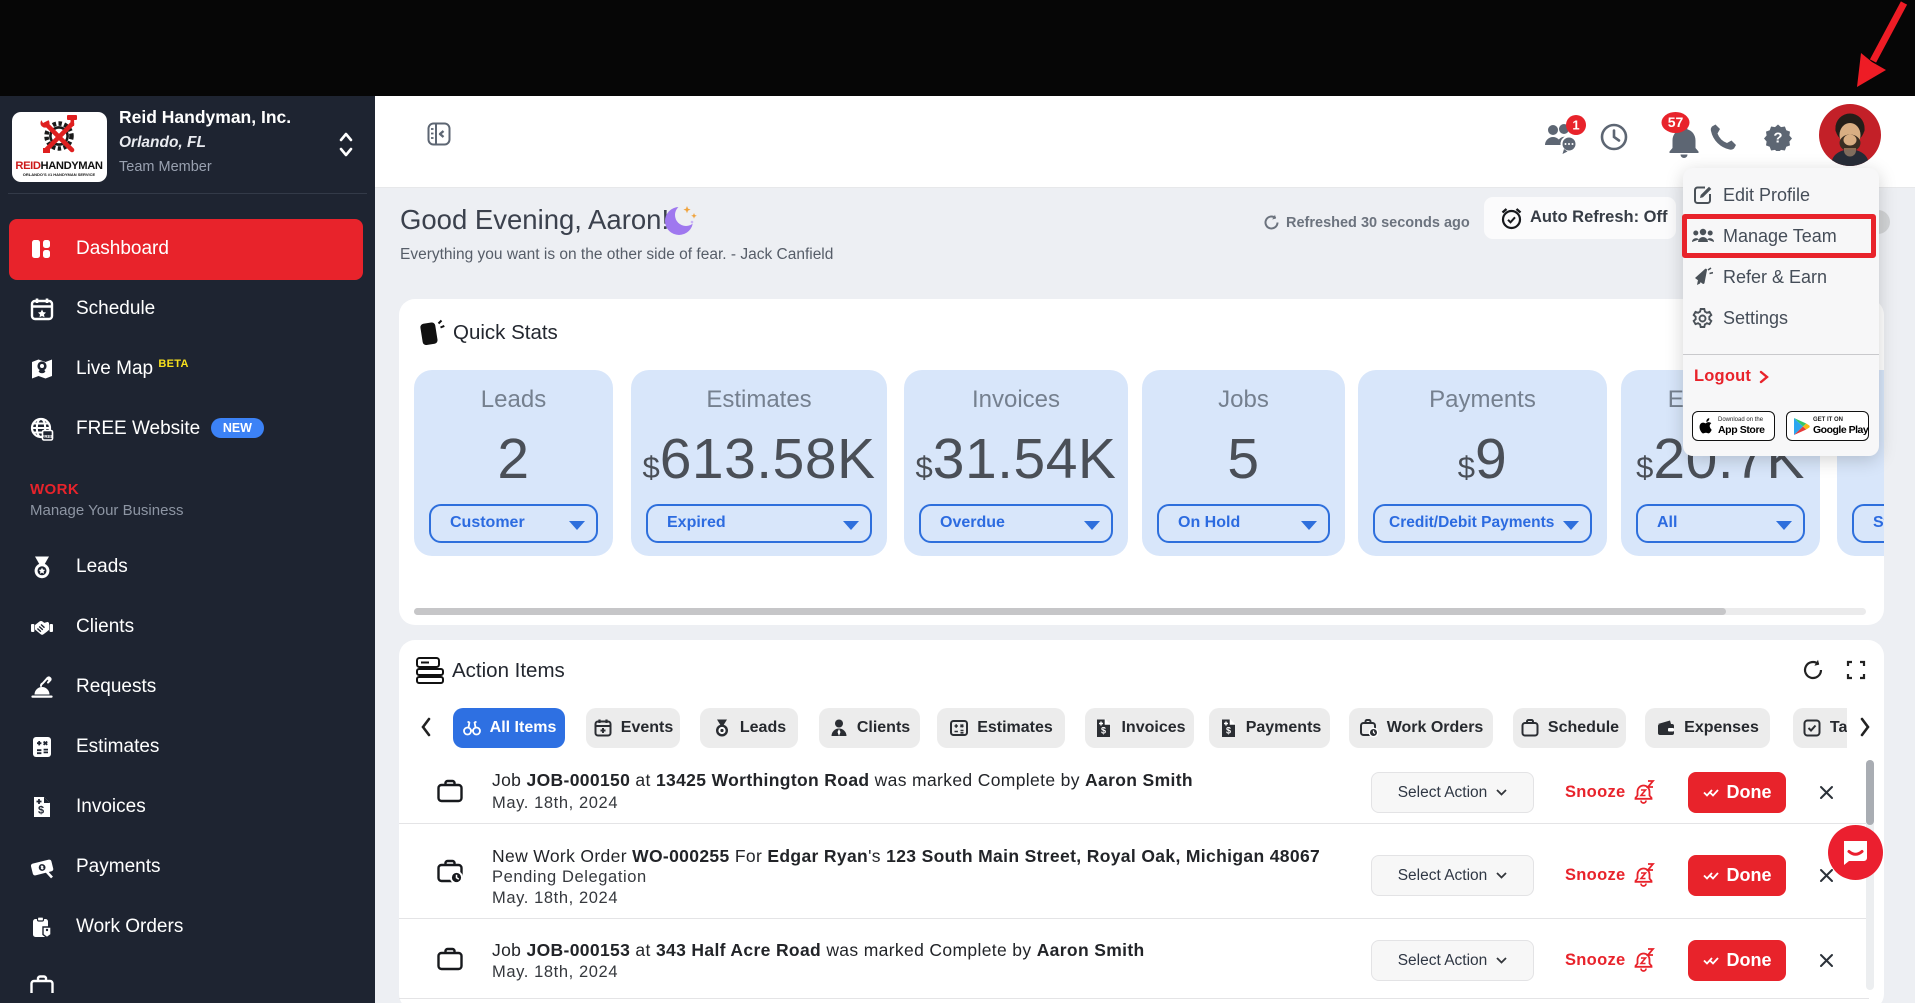 This screenshot has width=1915, height=1003. Describe the element at coordinates (59, 174) in the screenshot. I see `svg-text: ORLANDO'S #1 HANDYMAN SERVICE` at that location.